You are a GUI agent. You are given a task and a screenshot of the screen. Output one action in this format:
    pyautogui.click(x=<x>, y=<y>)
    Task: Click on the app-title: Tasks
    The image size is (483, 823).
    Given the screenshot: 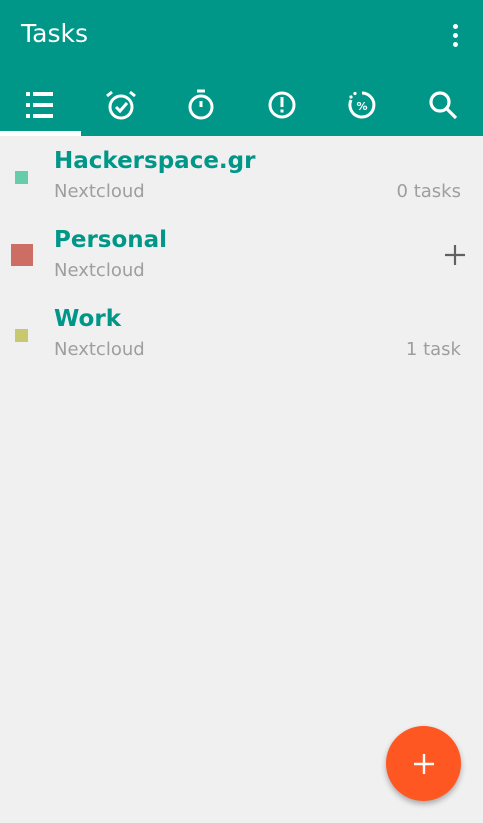 What is the action you would take?
    pyautogui.click(x=54, y=33)
    